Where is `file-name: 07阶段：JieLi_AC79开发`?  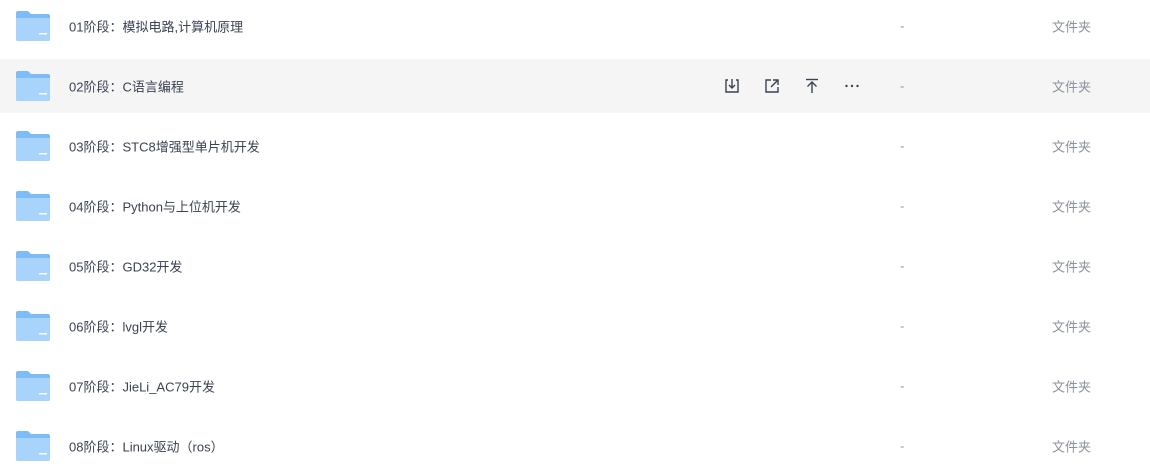 file-name: 07阶段：JieLi_AC79开发 is located at coordinates (142, 386).